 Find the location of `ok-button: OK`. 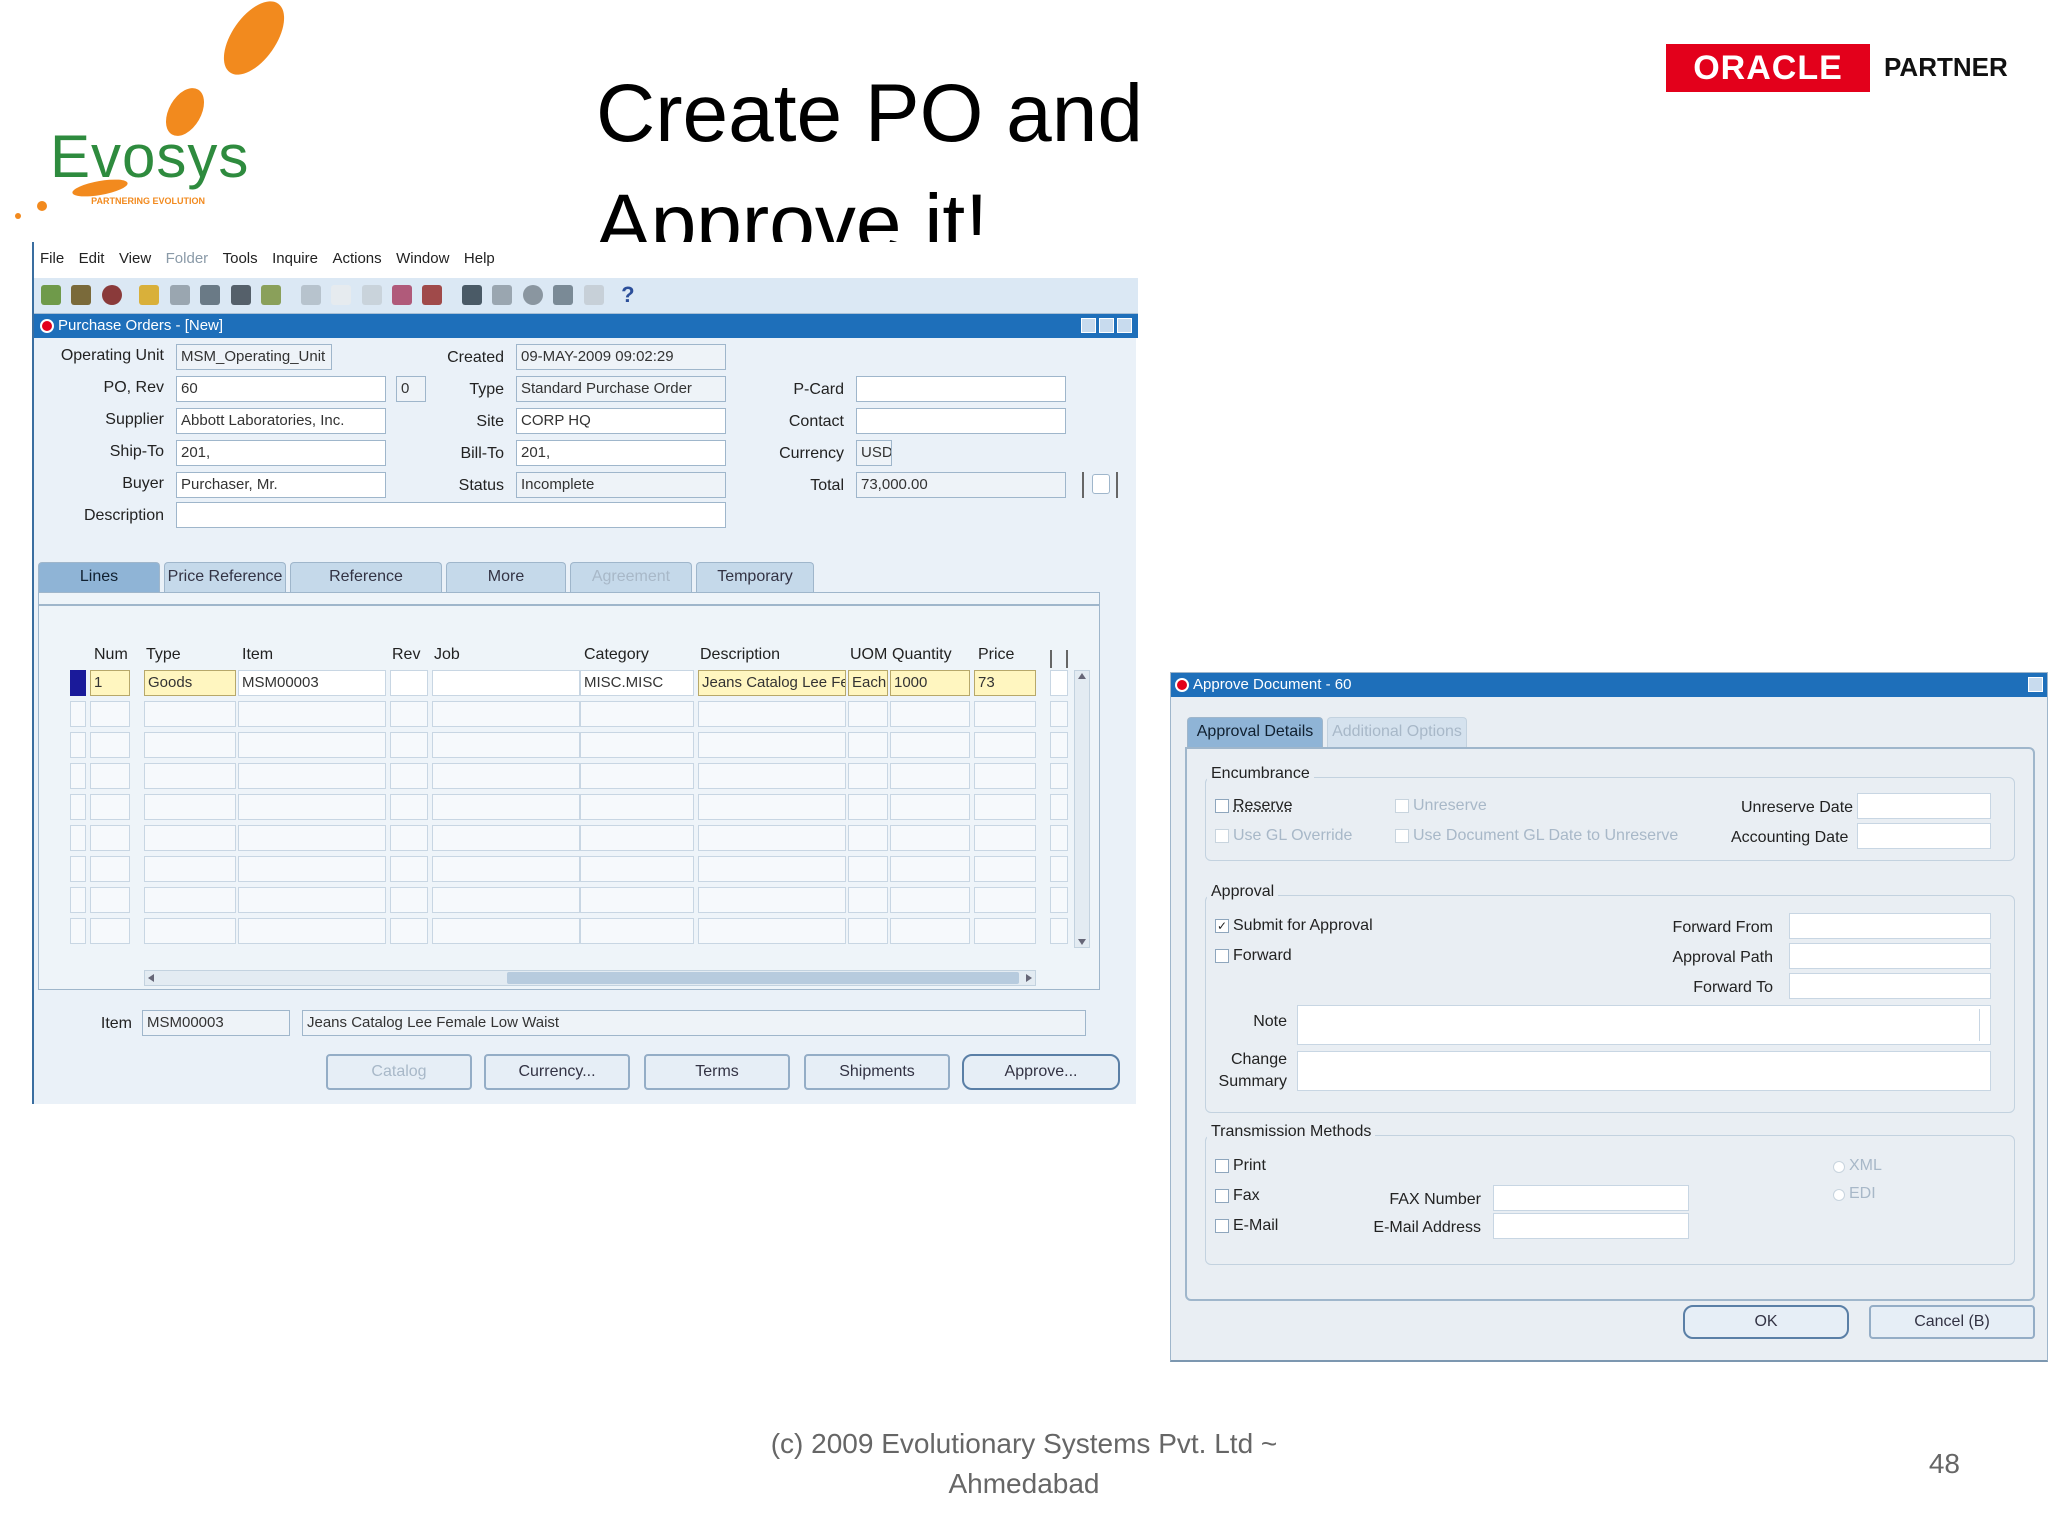

ok-button: OK is located at coordinates (1766, 1322).